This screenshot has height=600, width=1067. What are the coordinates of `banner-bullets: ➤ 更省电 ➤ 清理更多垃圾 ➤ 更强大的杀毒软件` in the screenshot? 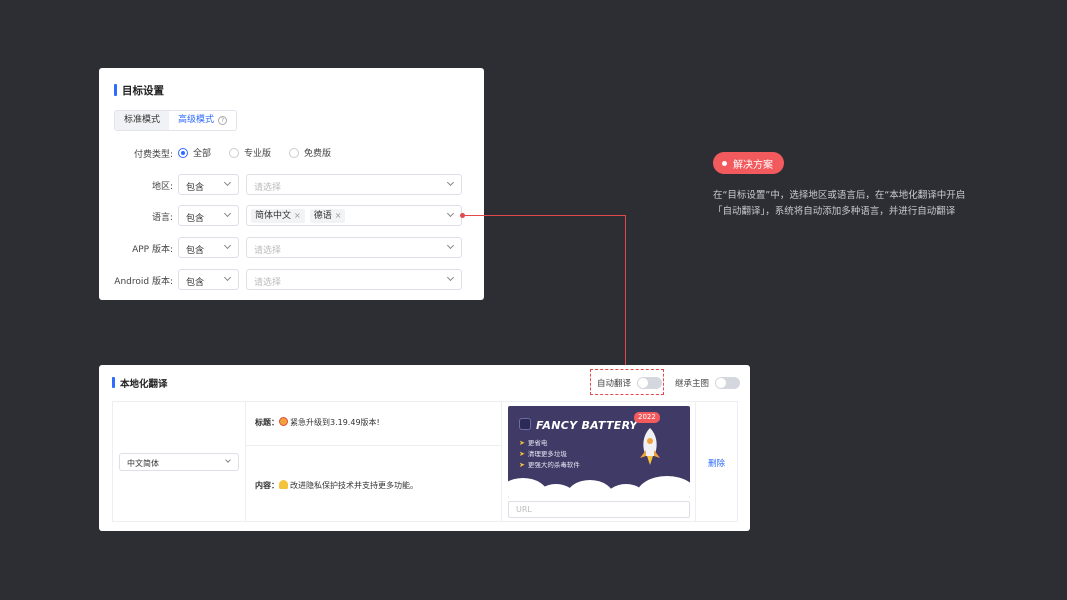 It's located at (549, 454).